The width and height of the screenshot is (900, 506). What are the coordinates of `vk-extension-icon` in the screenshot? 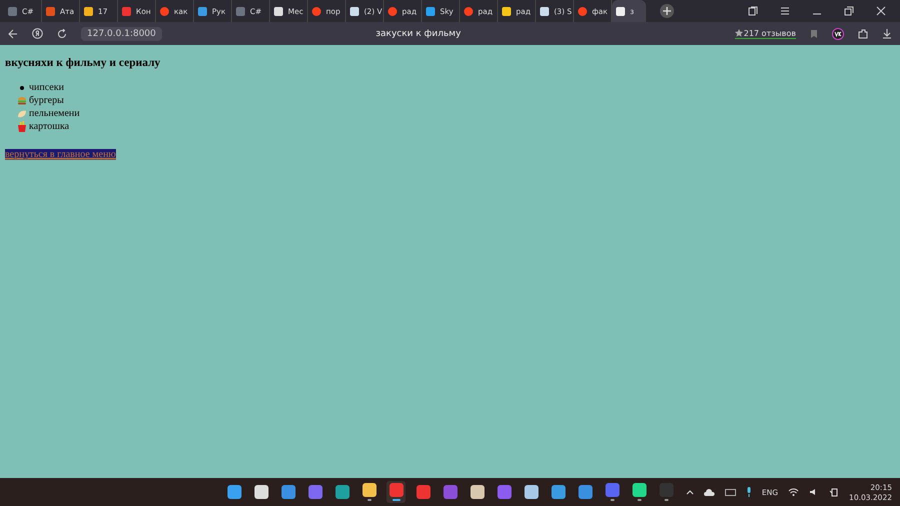 It's located at (838, 34).